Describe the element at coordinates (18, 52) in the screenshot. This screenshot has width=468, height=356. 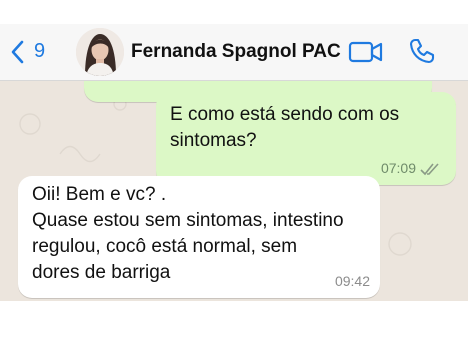
I see `chevron-left-icon` at that location.